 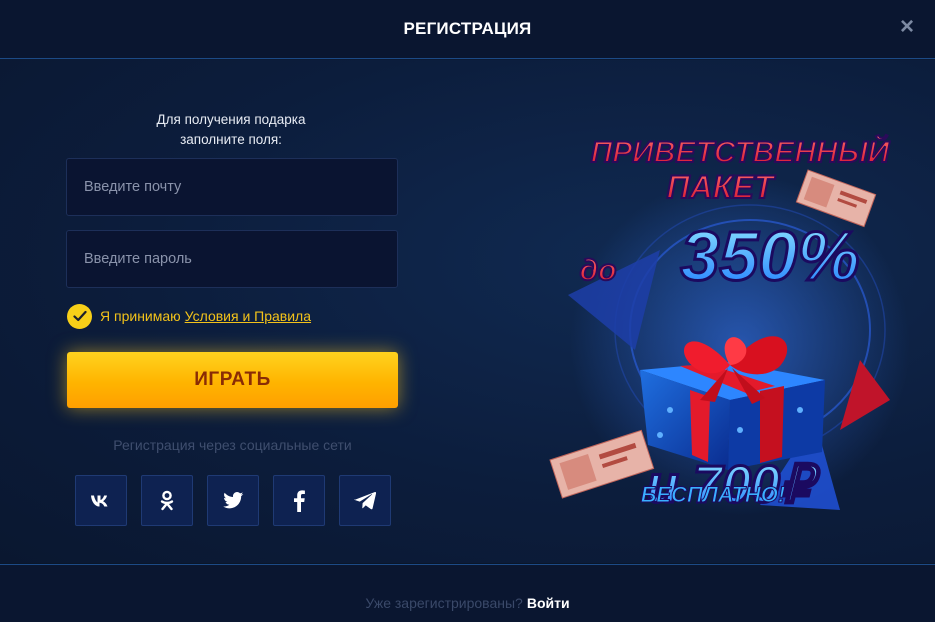 I want to click on twitter-button, so click(x=233, y=500).